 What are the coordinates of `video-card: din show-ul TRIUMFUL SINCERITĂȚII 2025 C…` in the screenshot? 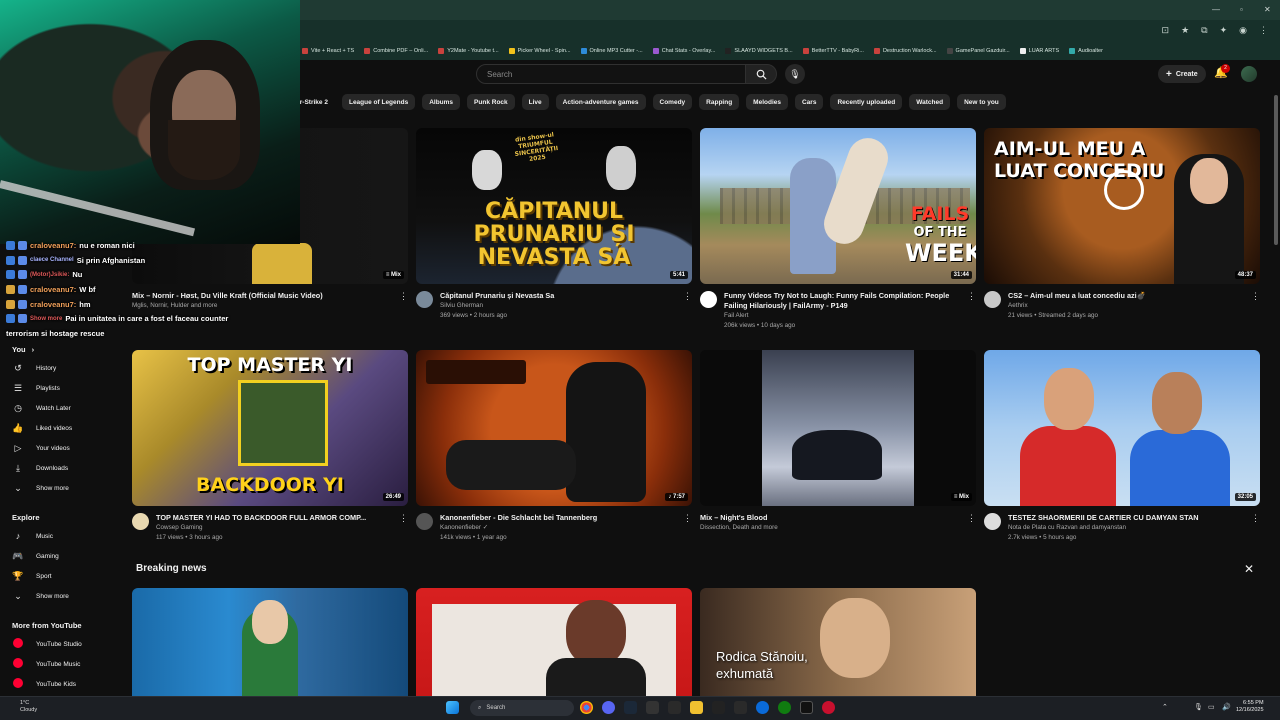 It's located at (554, 224).